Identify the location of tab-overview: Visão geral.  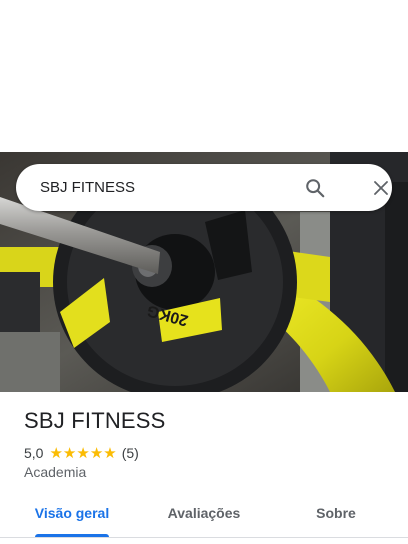
(72, 513).